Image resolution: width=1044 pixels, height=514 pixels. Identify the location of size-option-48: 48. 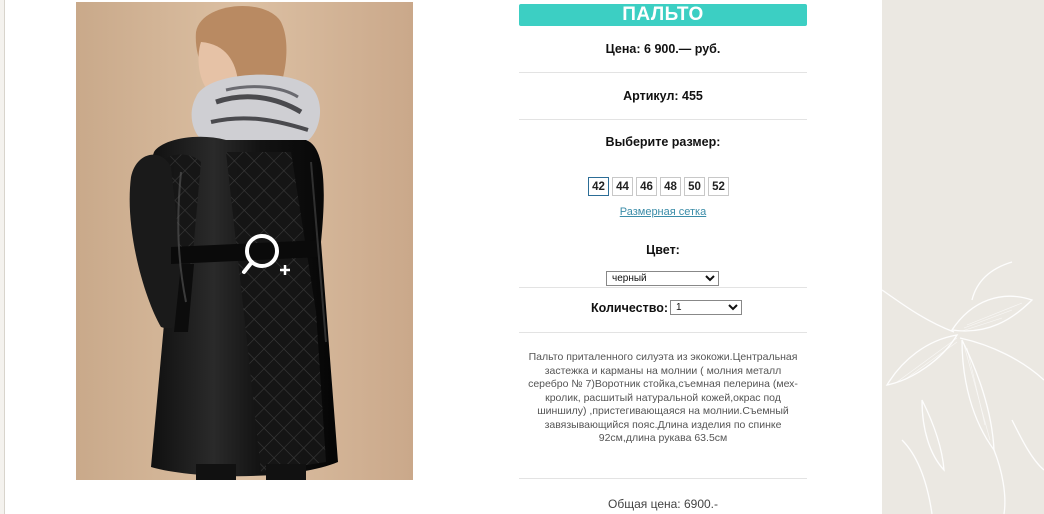
(670, 186).